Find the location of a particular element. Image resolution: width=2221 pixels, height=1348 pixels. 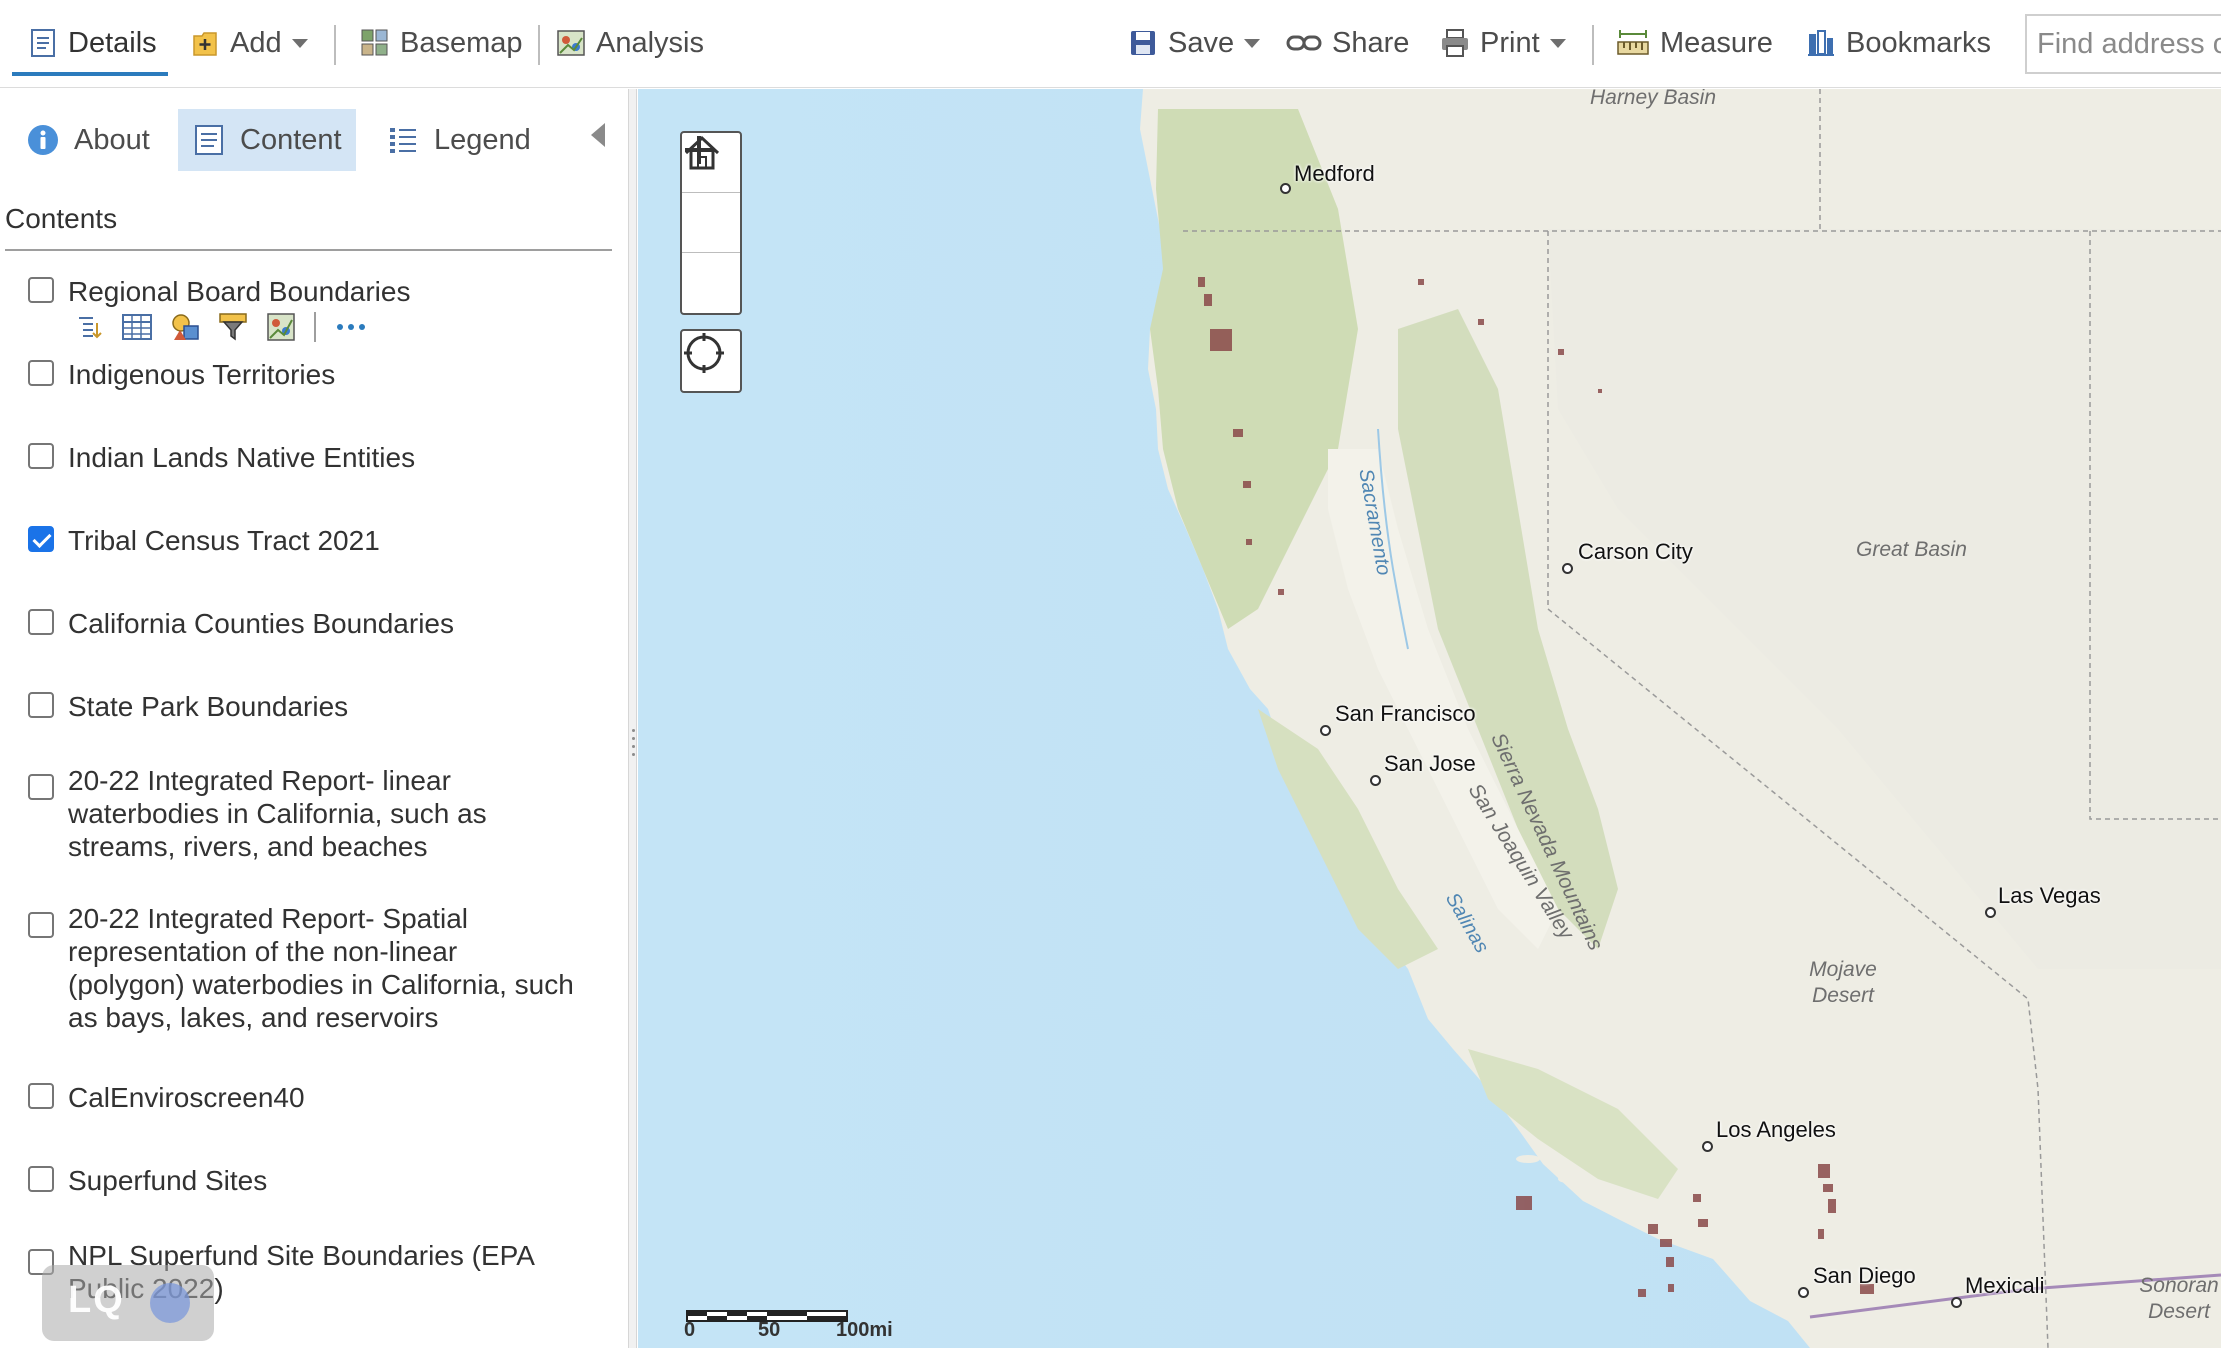

locate-control is located at coordinates (711, 361).